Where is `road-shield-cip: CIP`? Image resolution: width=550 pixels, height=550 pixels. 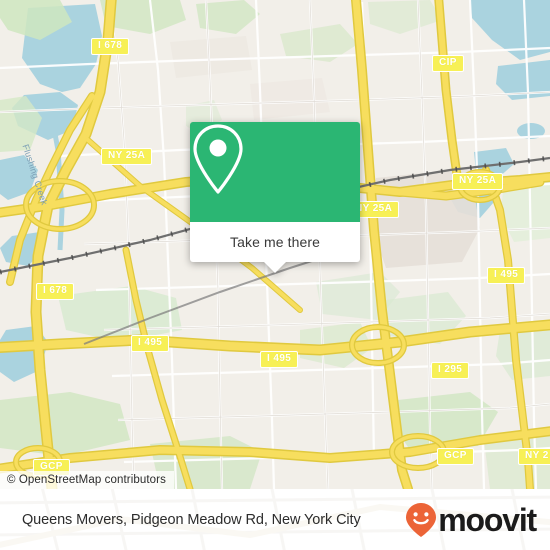 road-shield-cip: CIP is located at coordinates (448, 63).